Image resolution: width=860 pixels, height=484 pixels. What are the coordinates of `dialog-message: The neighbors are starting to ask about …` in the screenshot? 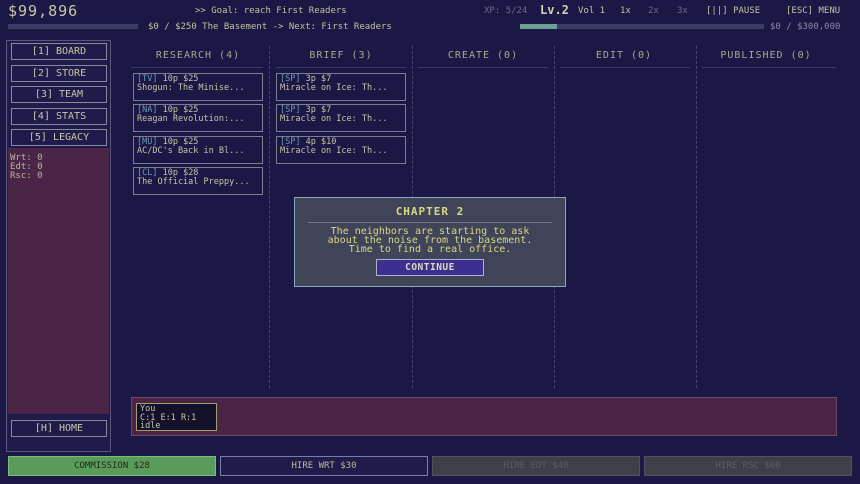 It's located at (430, 241).